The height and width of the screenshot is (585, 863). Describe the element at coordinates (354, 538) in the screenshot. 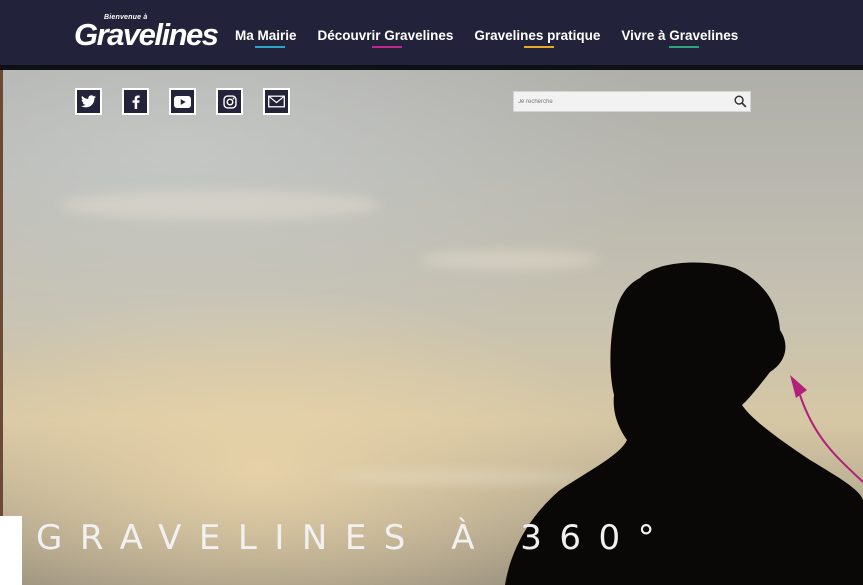

I see `hero-title: GRAVELINES À 360°` at that location.